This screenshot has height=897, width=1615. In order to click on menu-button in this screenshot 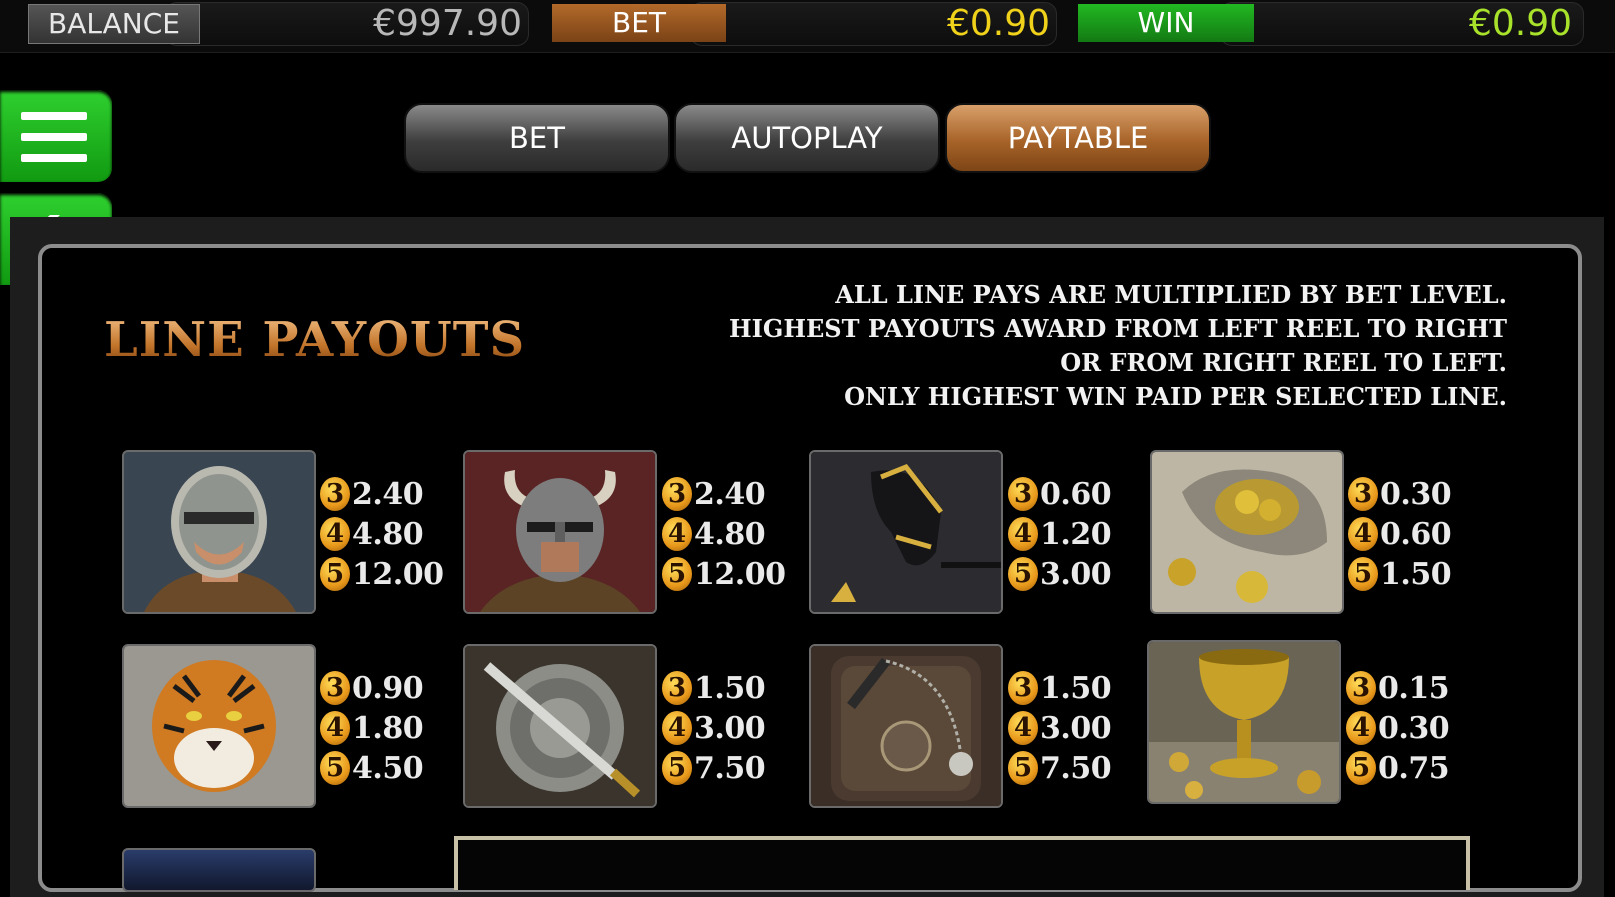, I will do `click(56, 136)`.